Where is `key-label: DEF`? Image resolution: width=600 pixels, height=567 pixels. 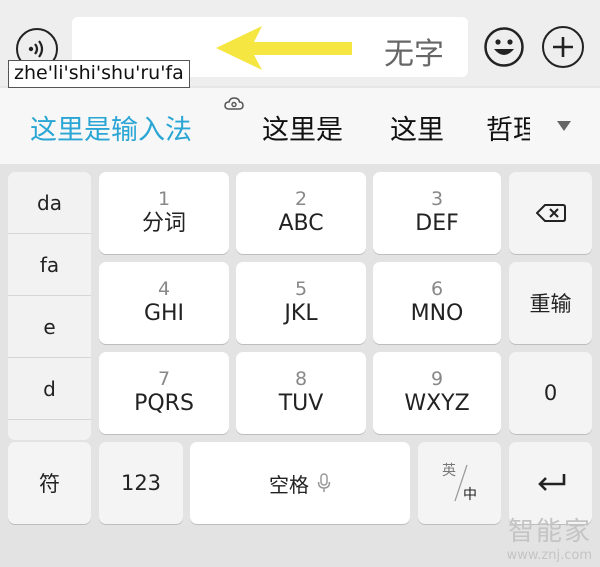
key-label: DEF is located at coordinates (437, 223).